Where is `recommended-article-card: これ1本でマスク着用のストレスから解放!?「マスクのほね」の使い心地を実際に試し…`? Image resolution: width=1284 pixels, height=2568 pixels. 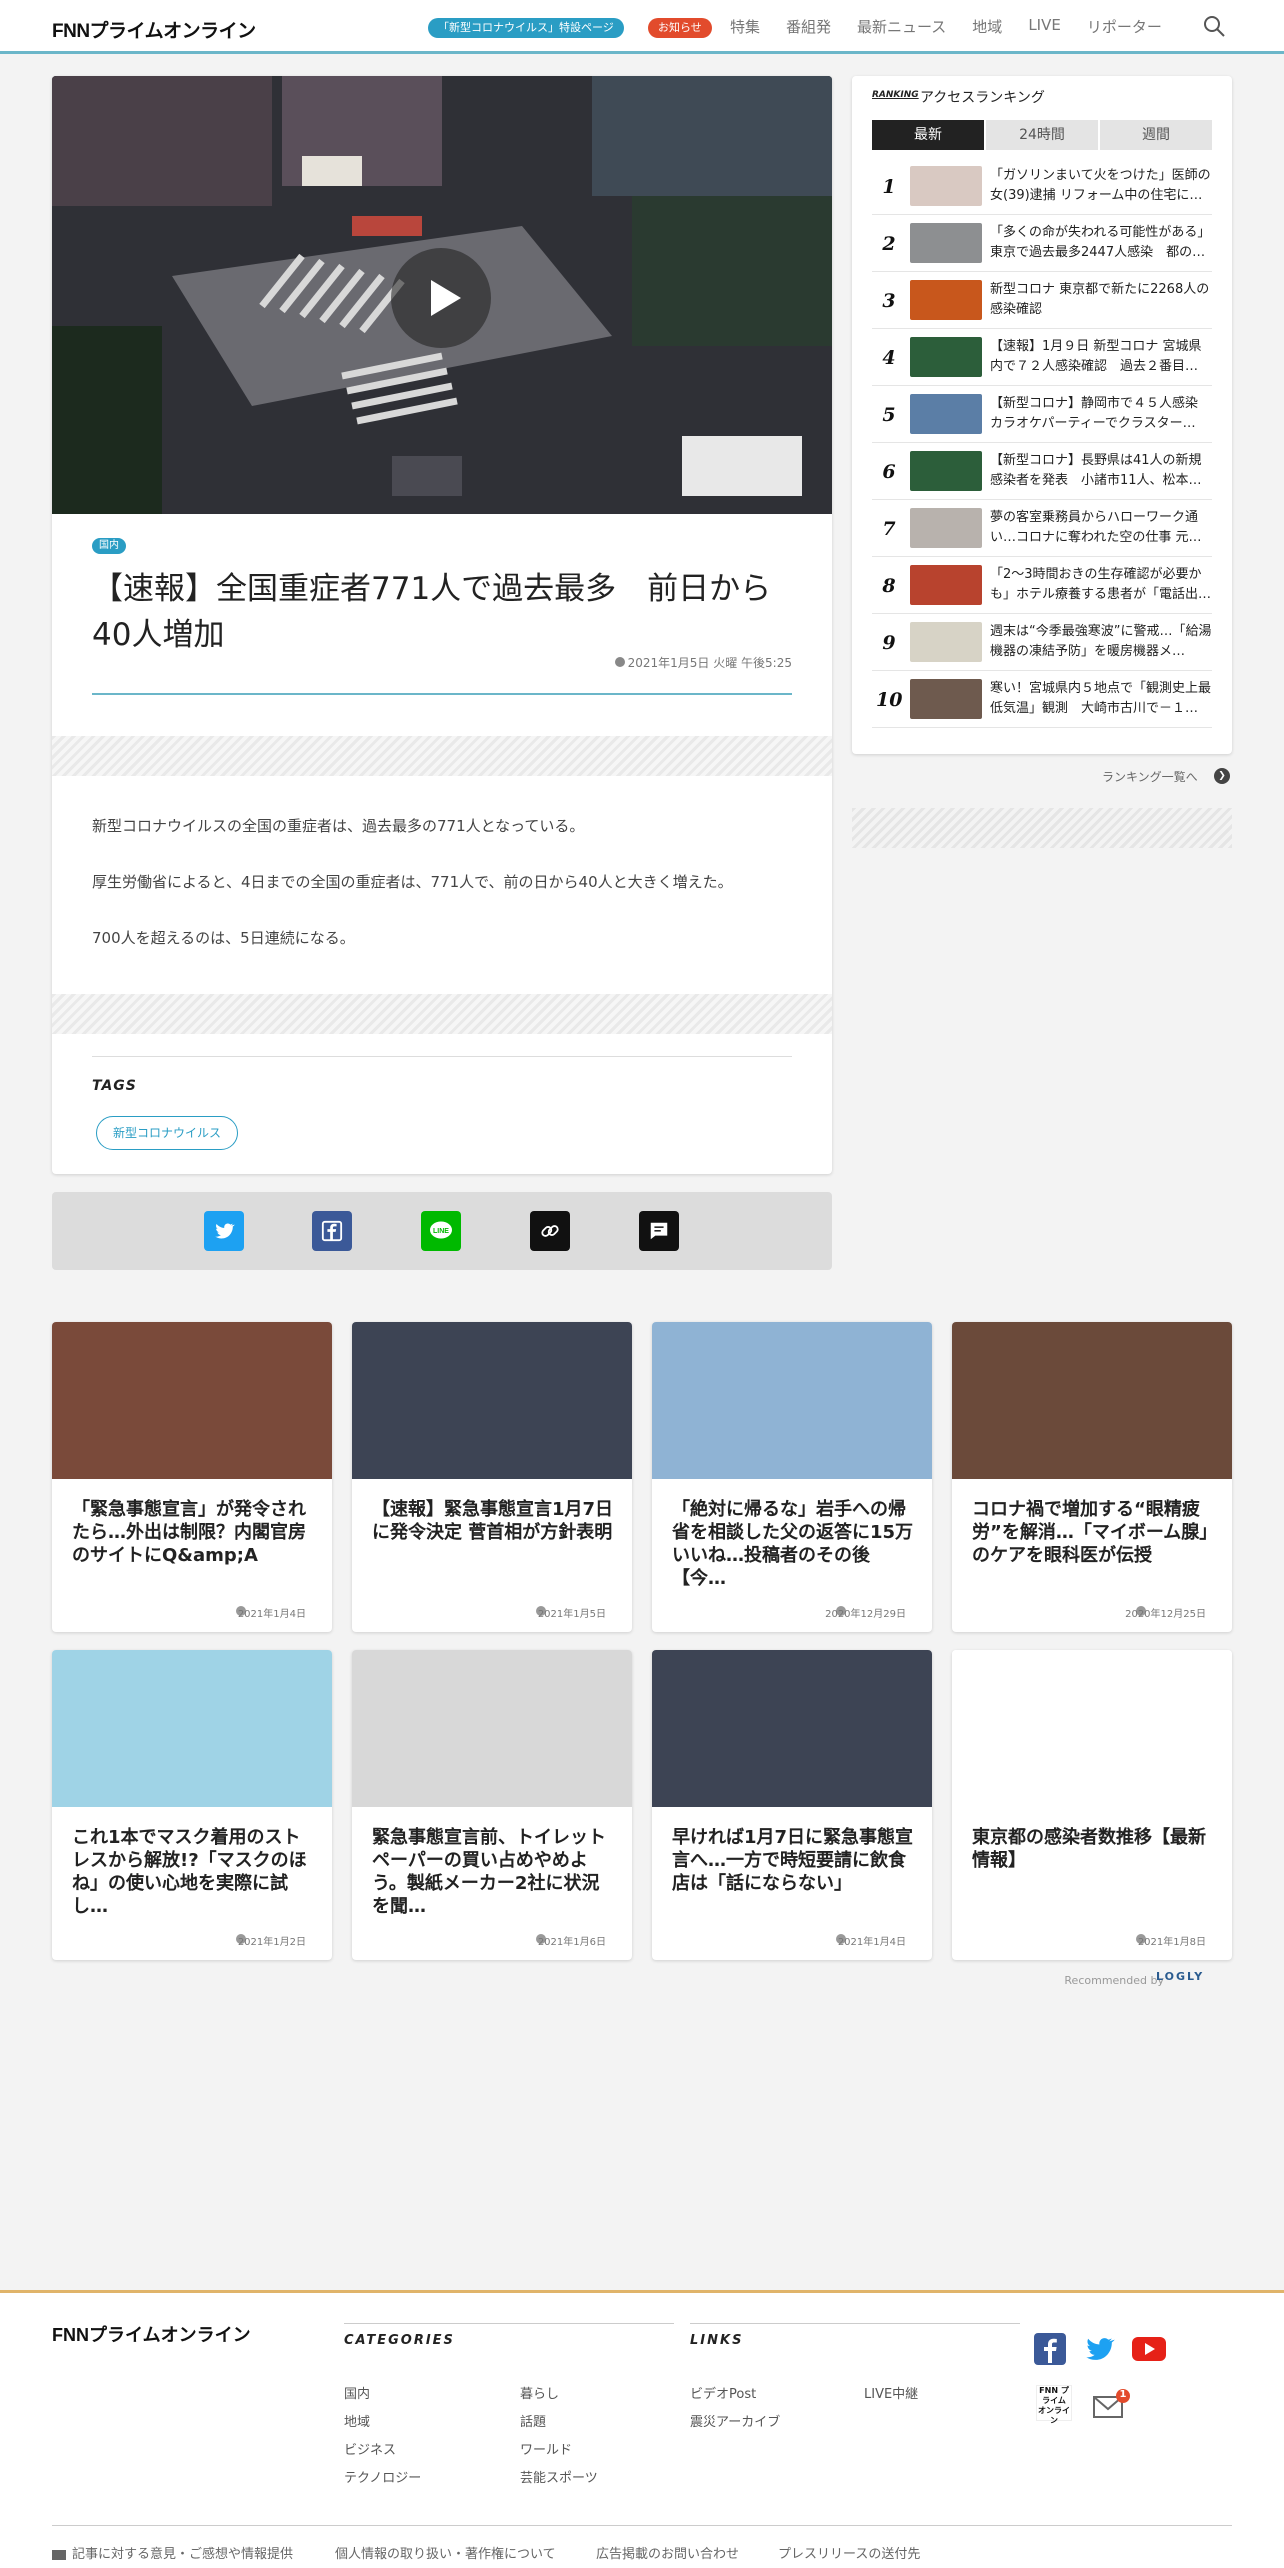 recommended-article-card: これ1本でマスク着用のストレスから解放!?「マスクのほね」の使い心地を実際に試し… is located at coordinates (192, 1805).